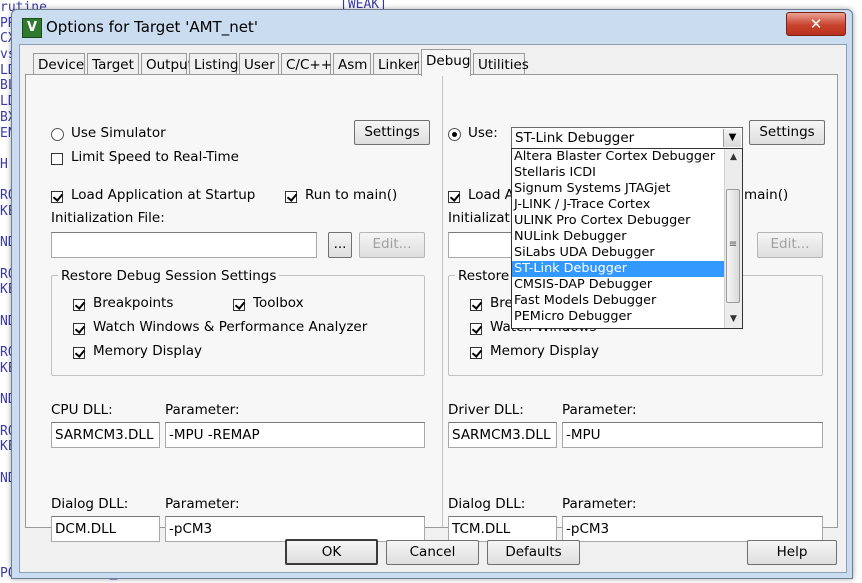 The image size is (862, 583). Describe the element at coordinates (363, 4) in the screenshot. I see `background-code-top-fragment: [WEAK]` at that location.